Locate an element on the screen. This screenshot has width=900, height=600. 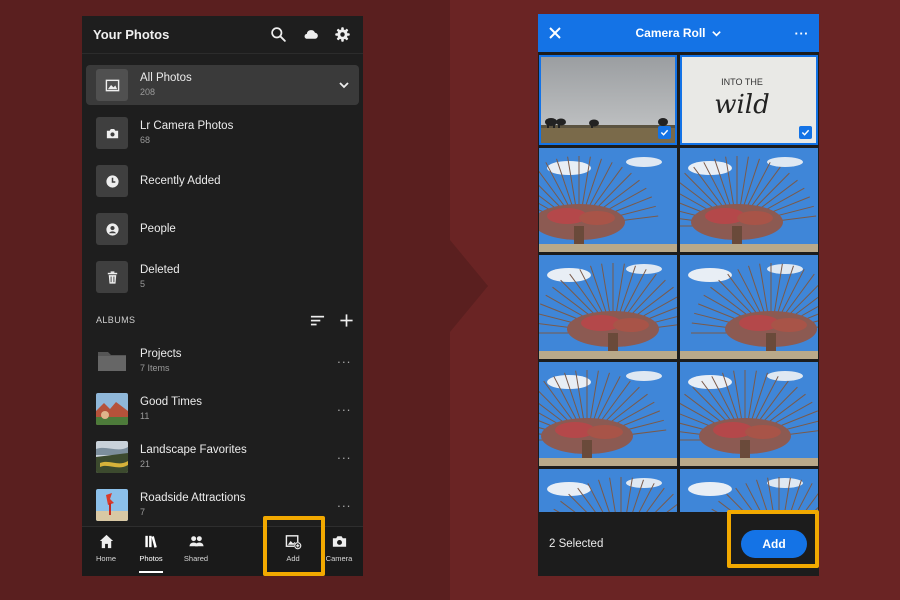
people-icon is located at coordinates (196, 541).